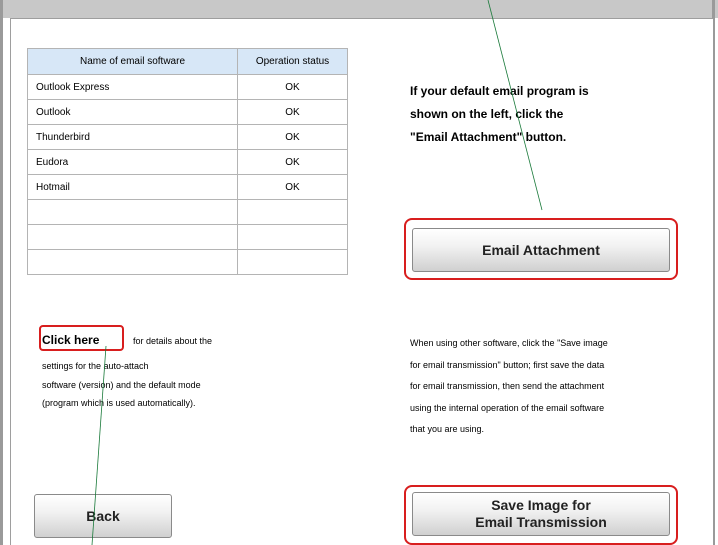 This screenshot has height=545, width=718. I want to click on table-header-row: Name of email software Operation status, so click(187, 61).